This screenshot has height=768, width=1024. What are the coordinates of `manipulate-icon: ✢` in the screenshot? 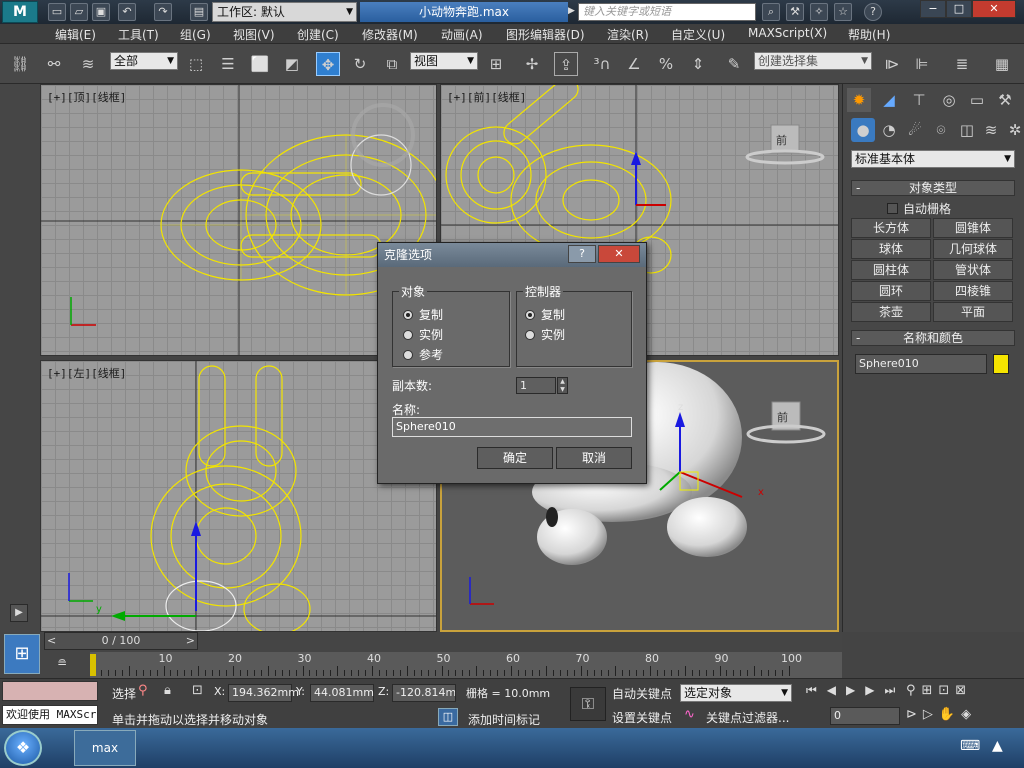 It's located at (532, 64).